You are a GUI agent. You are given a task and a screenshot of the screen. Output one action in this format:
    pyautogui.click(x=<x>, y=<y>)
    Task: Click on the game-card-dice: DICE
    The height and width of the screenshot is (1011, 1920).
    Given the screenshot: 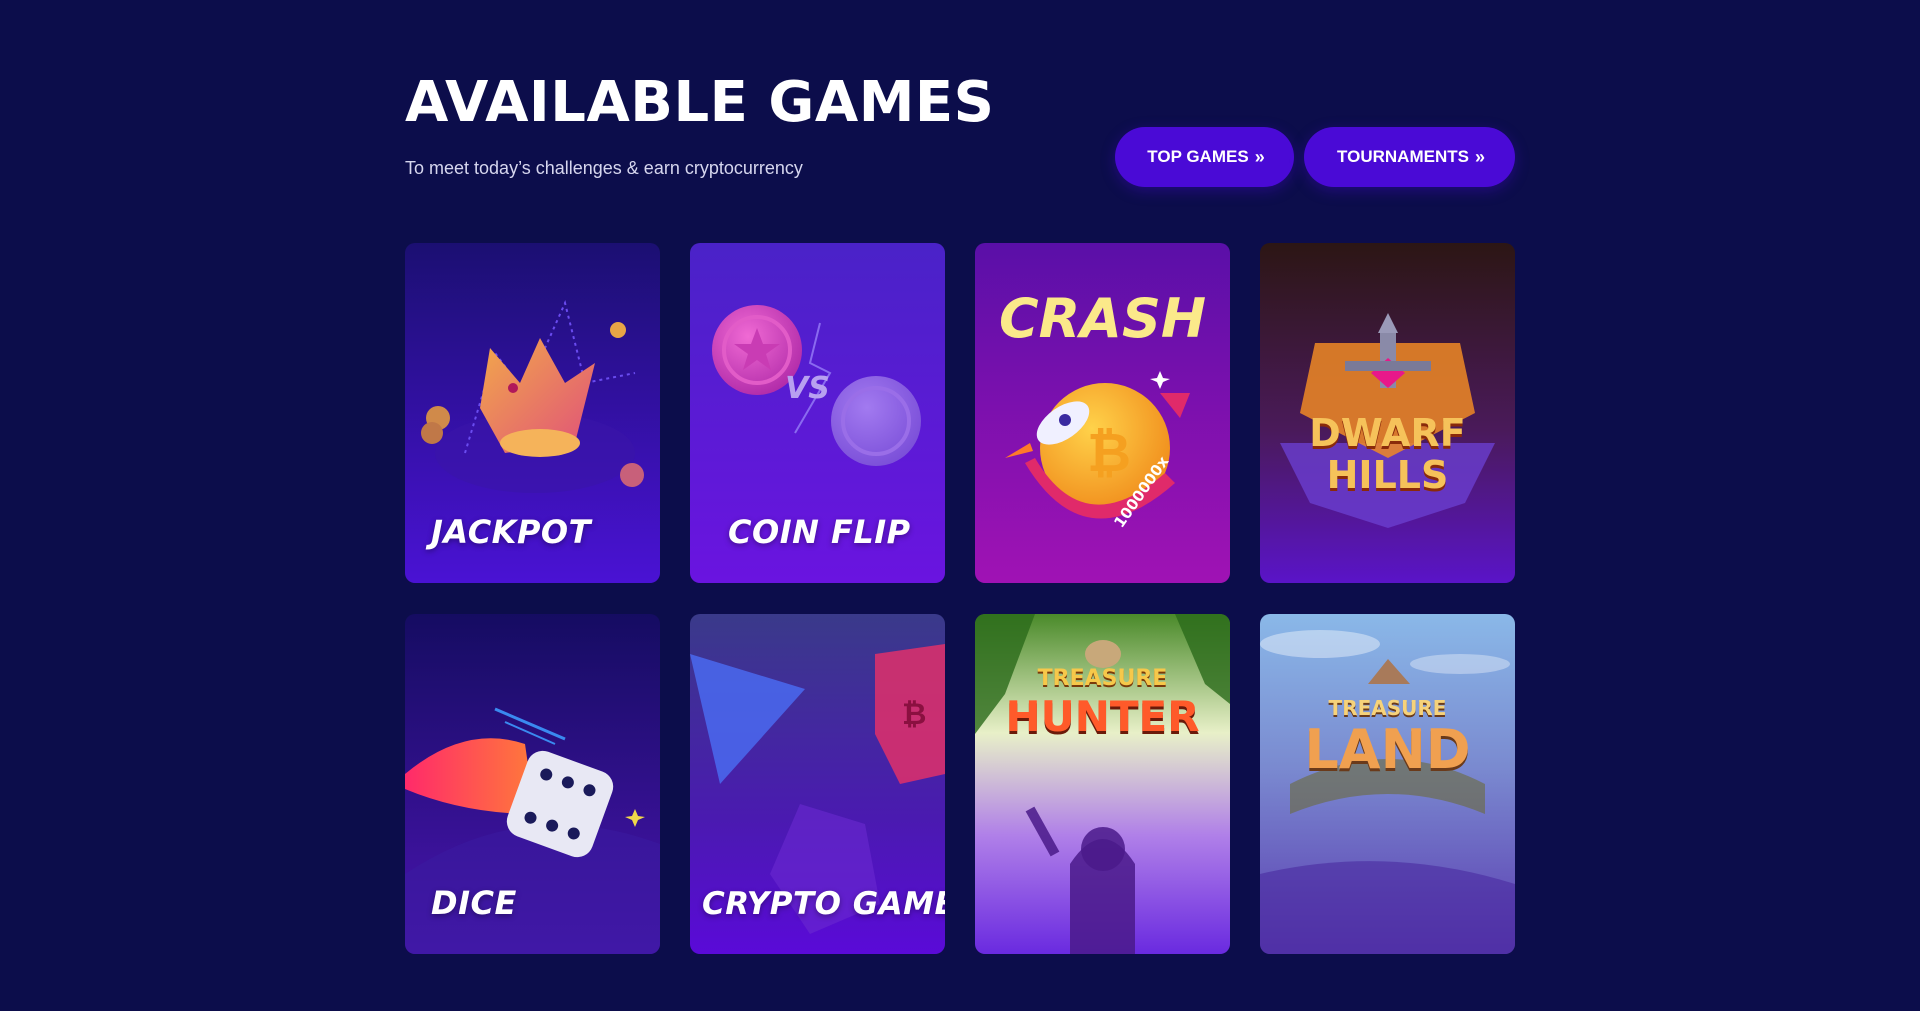 What is the action you would take?
    pyautogui.click(x=532, y=784)
    